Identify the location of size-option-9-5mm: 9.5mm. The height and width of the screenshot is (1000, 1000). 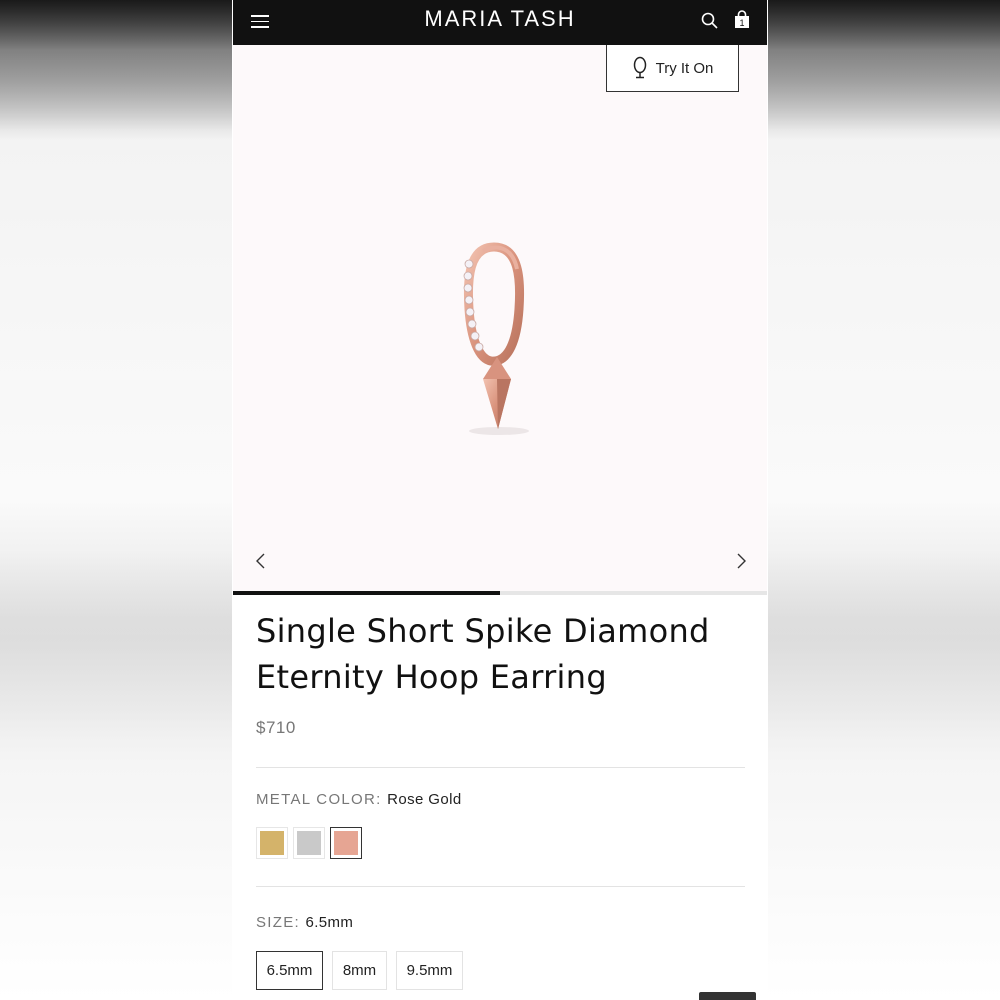
(429, 970).